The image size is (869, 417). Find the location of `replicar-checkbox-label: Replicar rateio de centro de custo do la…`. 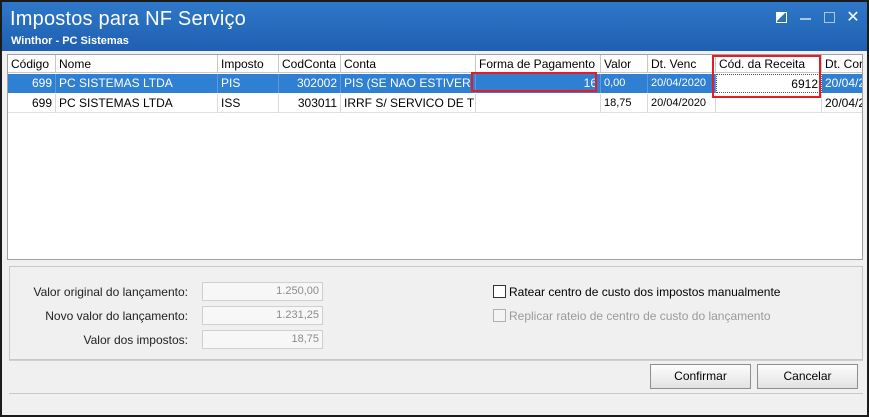

replicar-checkbox-label: Replicar rateio de centro de custo do la… is located at coordinates (640, 316).